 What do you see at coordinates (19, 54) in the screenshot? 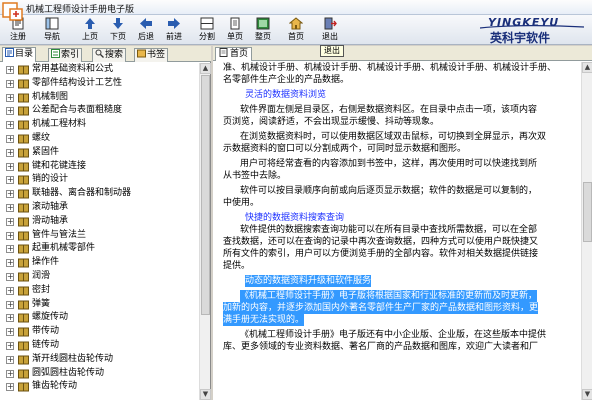
I see `tab-catalog: 目录` at bounding box center [19, 54].